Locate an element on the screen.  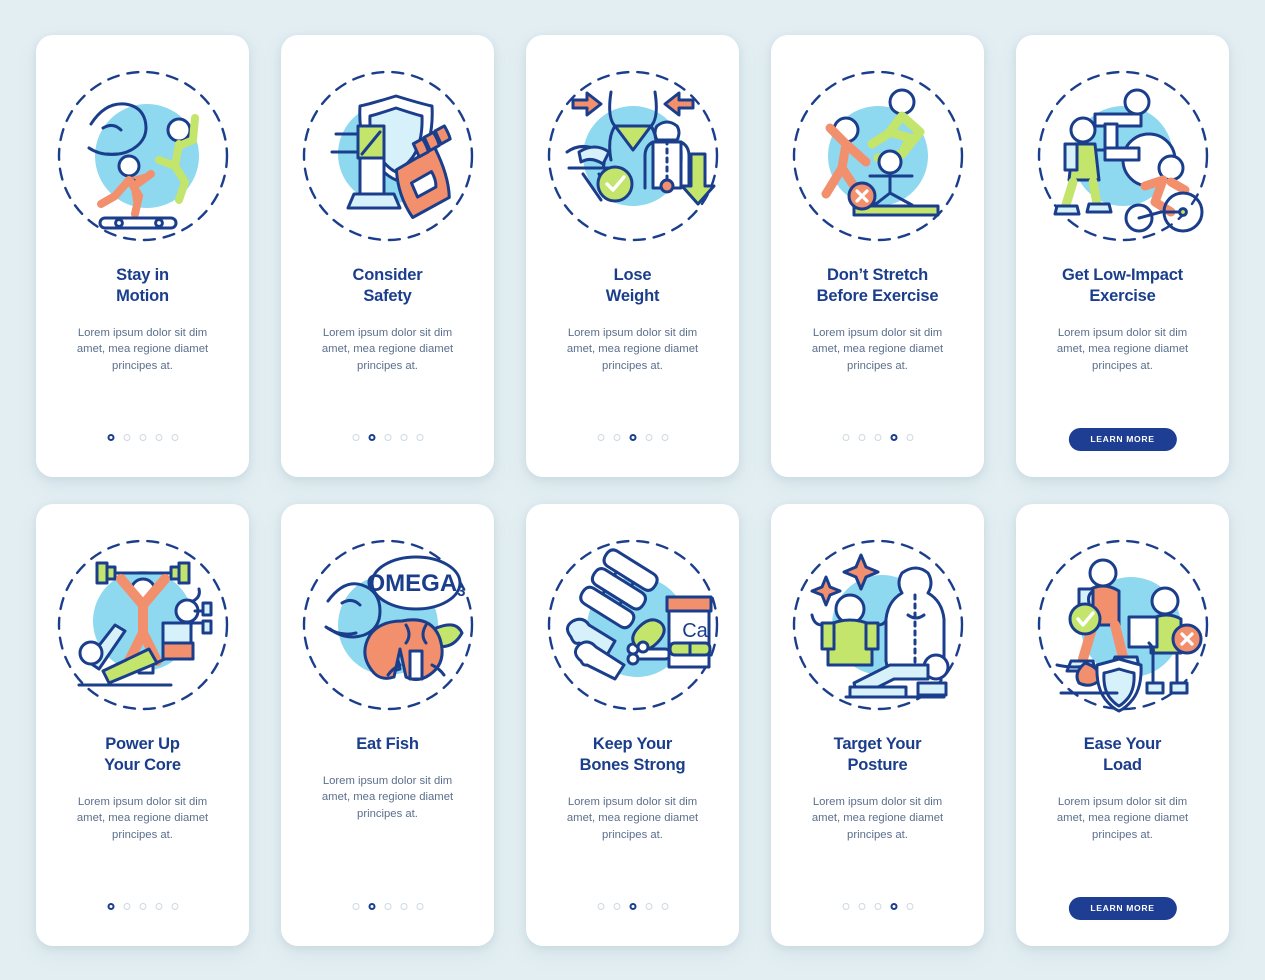
runner-muscle-treadmill-icon-illustration is located at coordinates (142, 155).